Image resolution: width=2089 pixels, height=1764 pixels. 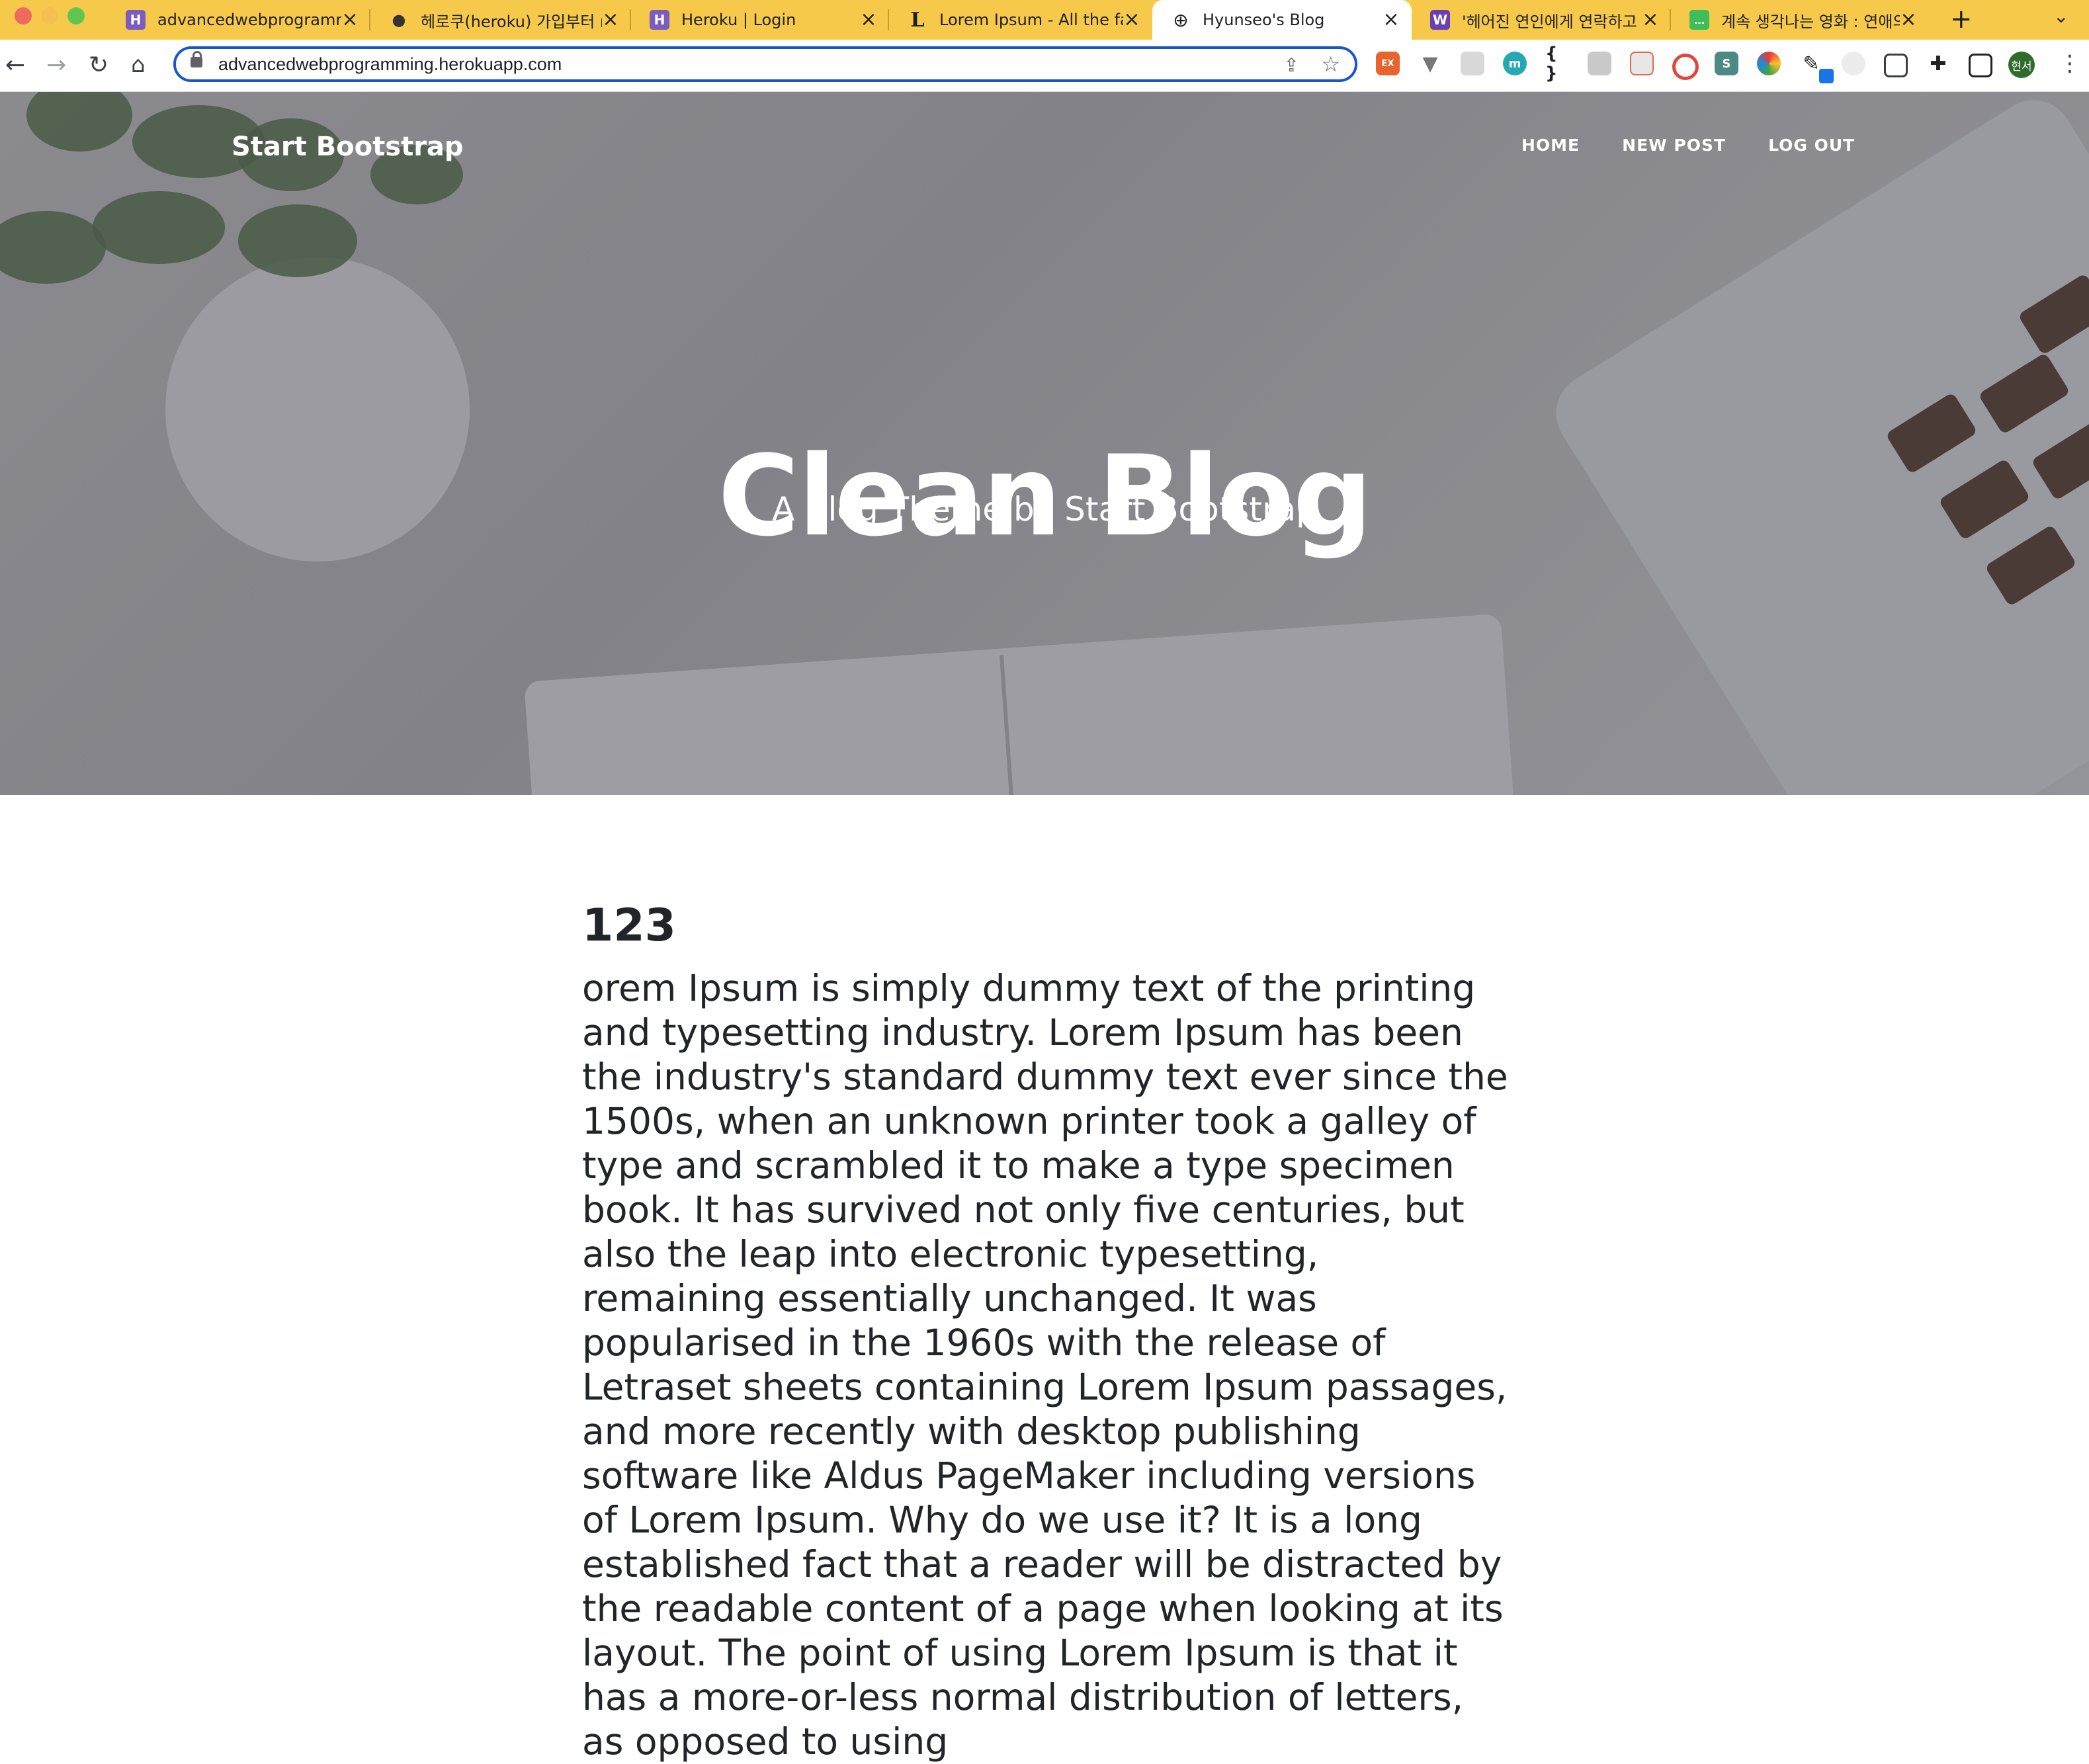 What do you see at coordinates (98, 65) in the screenshot?
I see `reload-button: ↻` at bounding box center [98, 65].